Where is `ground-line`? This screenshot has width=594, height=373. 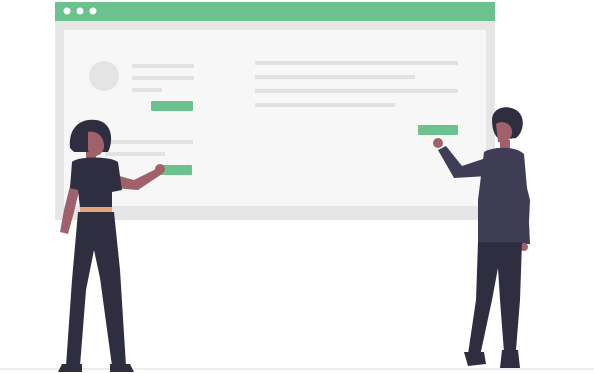 ground-line is located at coordinates (297, 369).